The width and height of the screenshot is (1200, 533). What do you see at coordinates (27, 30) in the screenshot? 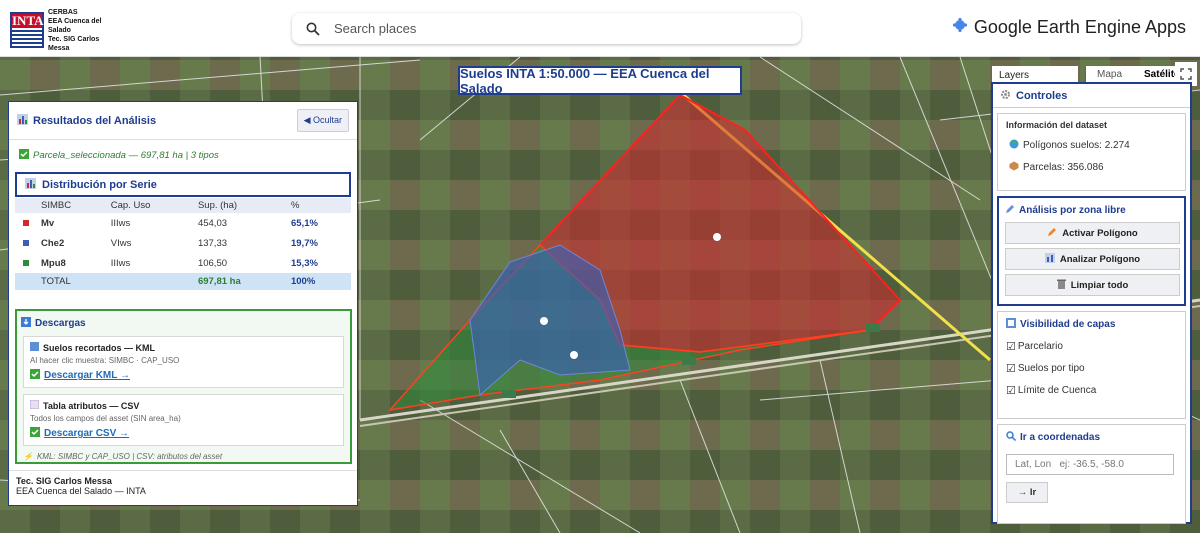
I see `inta-logo-mark: INTA` at bounding box center [27, 30].